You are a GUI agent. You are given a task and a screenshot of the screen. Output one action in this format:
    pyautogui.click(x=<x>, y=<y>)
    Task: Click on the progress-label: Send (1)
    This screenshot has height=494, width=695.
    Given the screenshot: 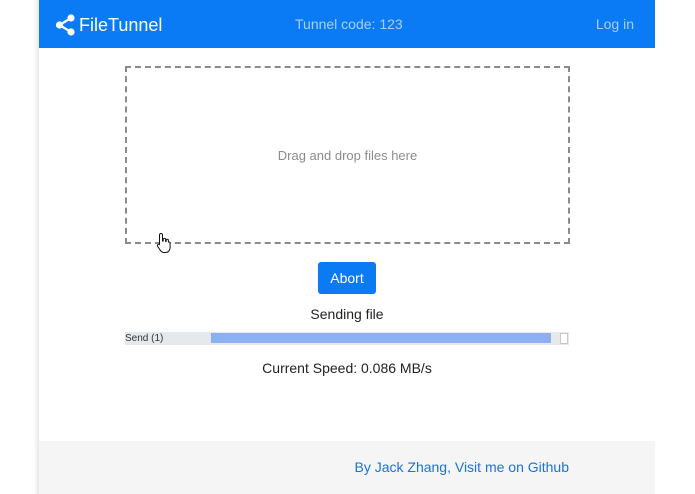 What is the action you would take?
    pyautogui.click(x=144, y=338)
    